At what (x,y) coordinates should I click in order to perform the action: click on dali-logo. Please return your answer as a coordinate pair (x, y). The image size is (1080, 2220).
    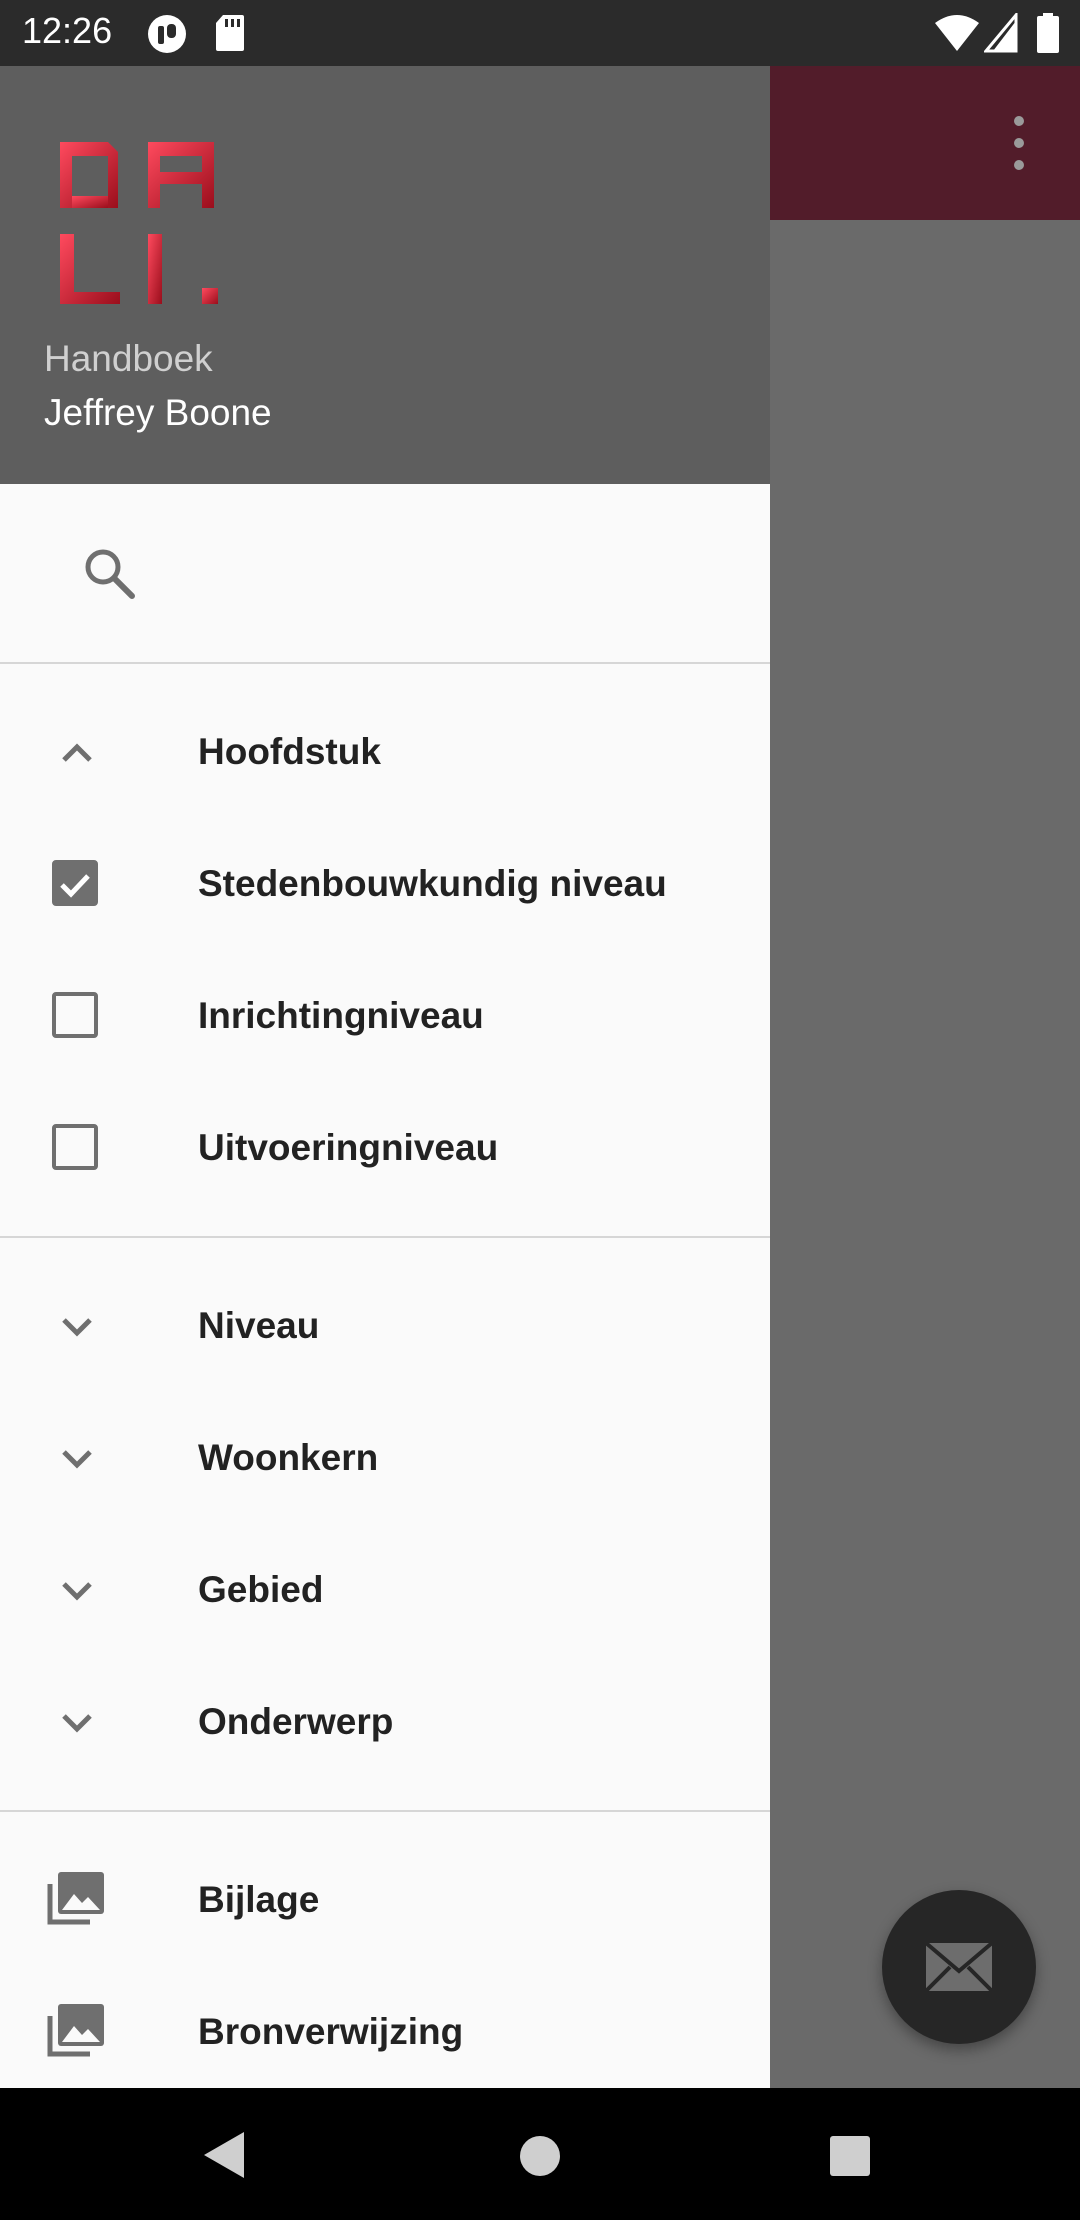
    Looking at the image, I should click on (139, 223).